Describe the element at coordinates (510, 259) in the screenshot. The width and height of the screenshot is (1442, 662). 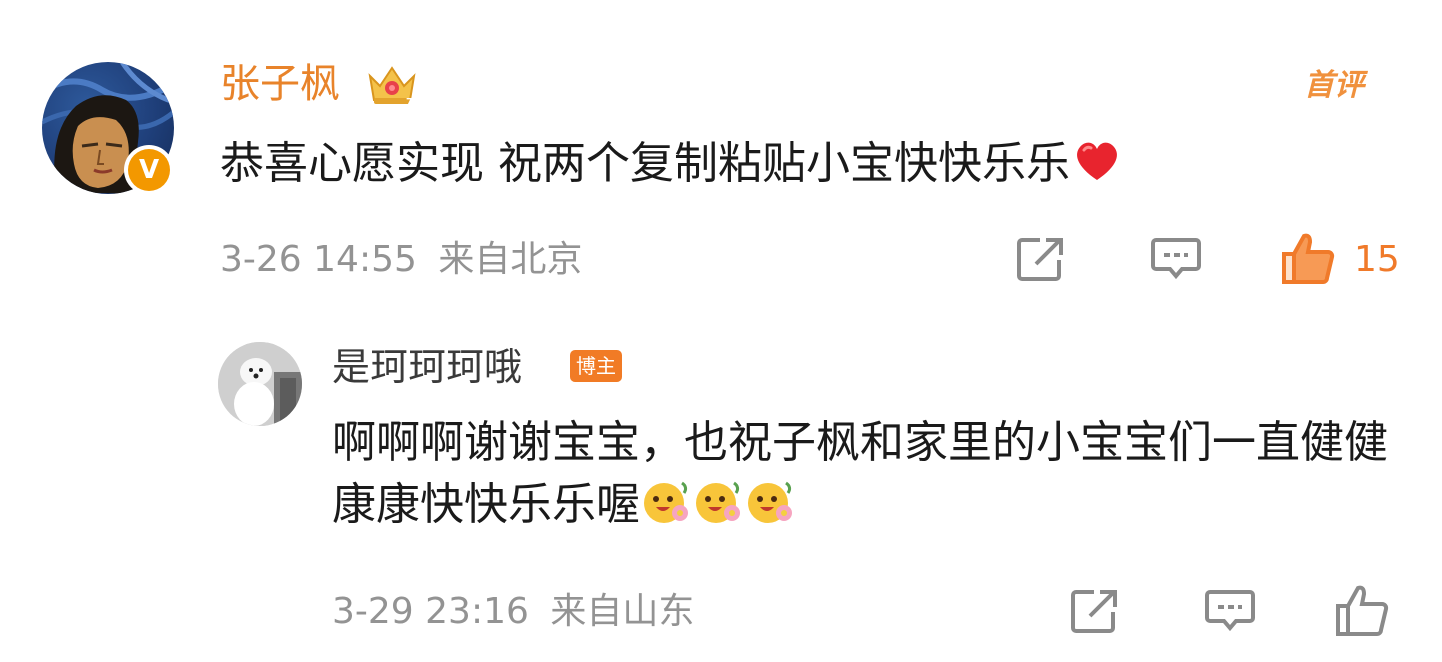
I see `comment-location: 来自北京` at that location.